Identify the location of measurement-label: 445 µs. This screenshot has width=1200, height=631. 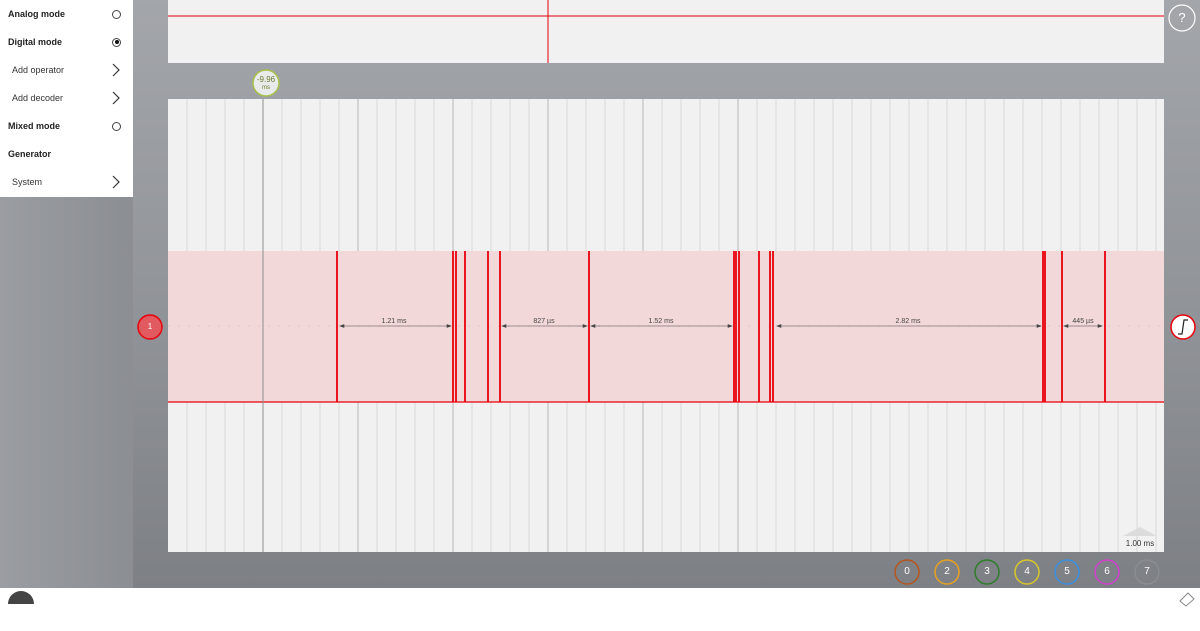
(1083, 321).